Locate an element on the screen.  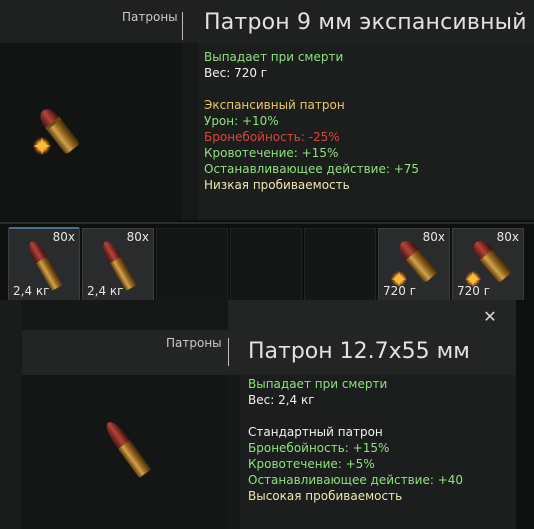
tooltip-titlebar is located at coordinates (372, 315).